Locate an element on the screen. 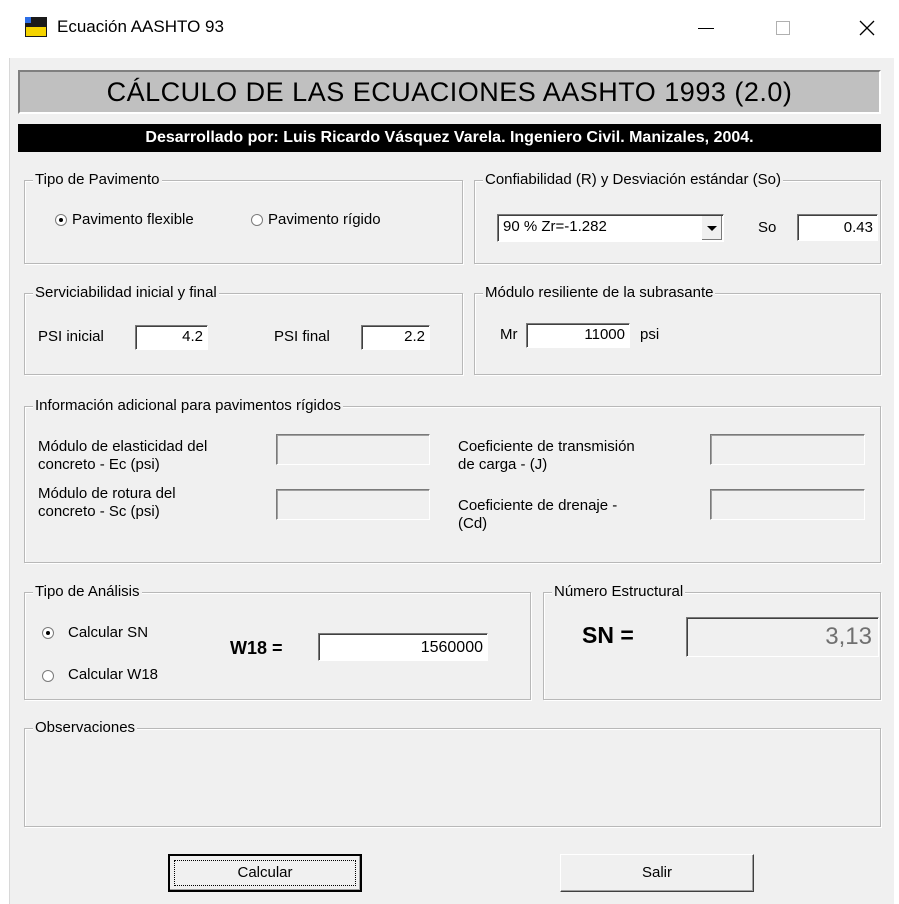 Image resolution: width=899 pixels, height=904 pixels. exit-button-label: Salir is located at coordinates (656, 872).